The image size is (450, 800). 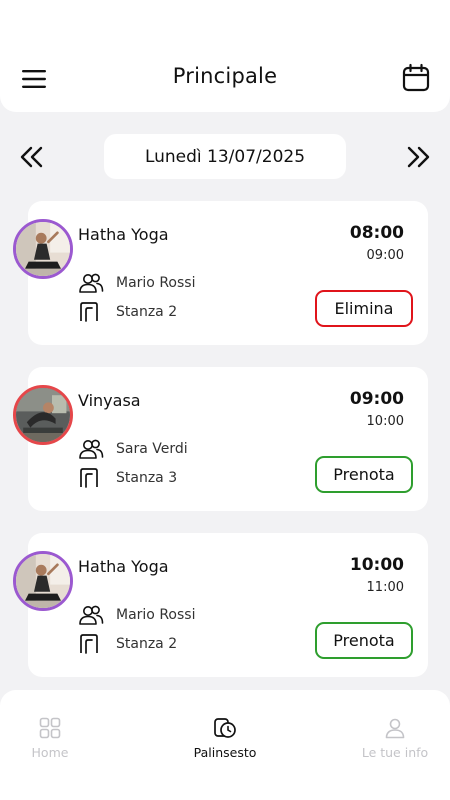 I want to click on date-selector: Lunedì 13/07/2025, so click(x=225, y=156).